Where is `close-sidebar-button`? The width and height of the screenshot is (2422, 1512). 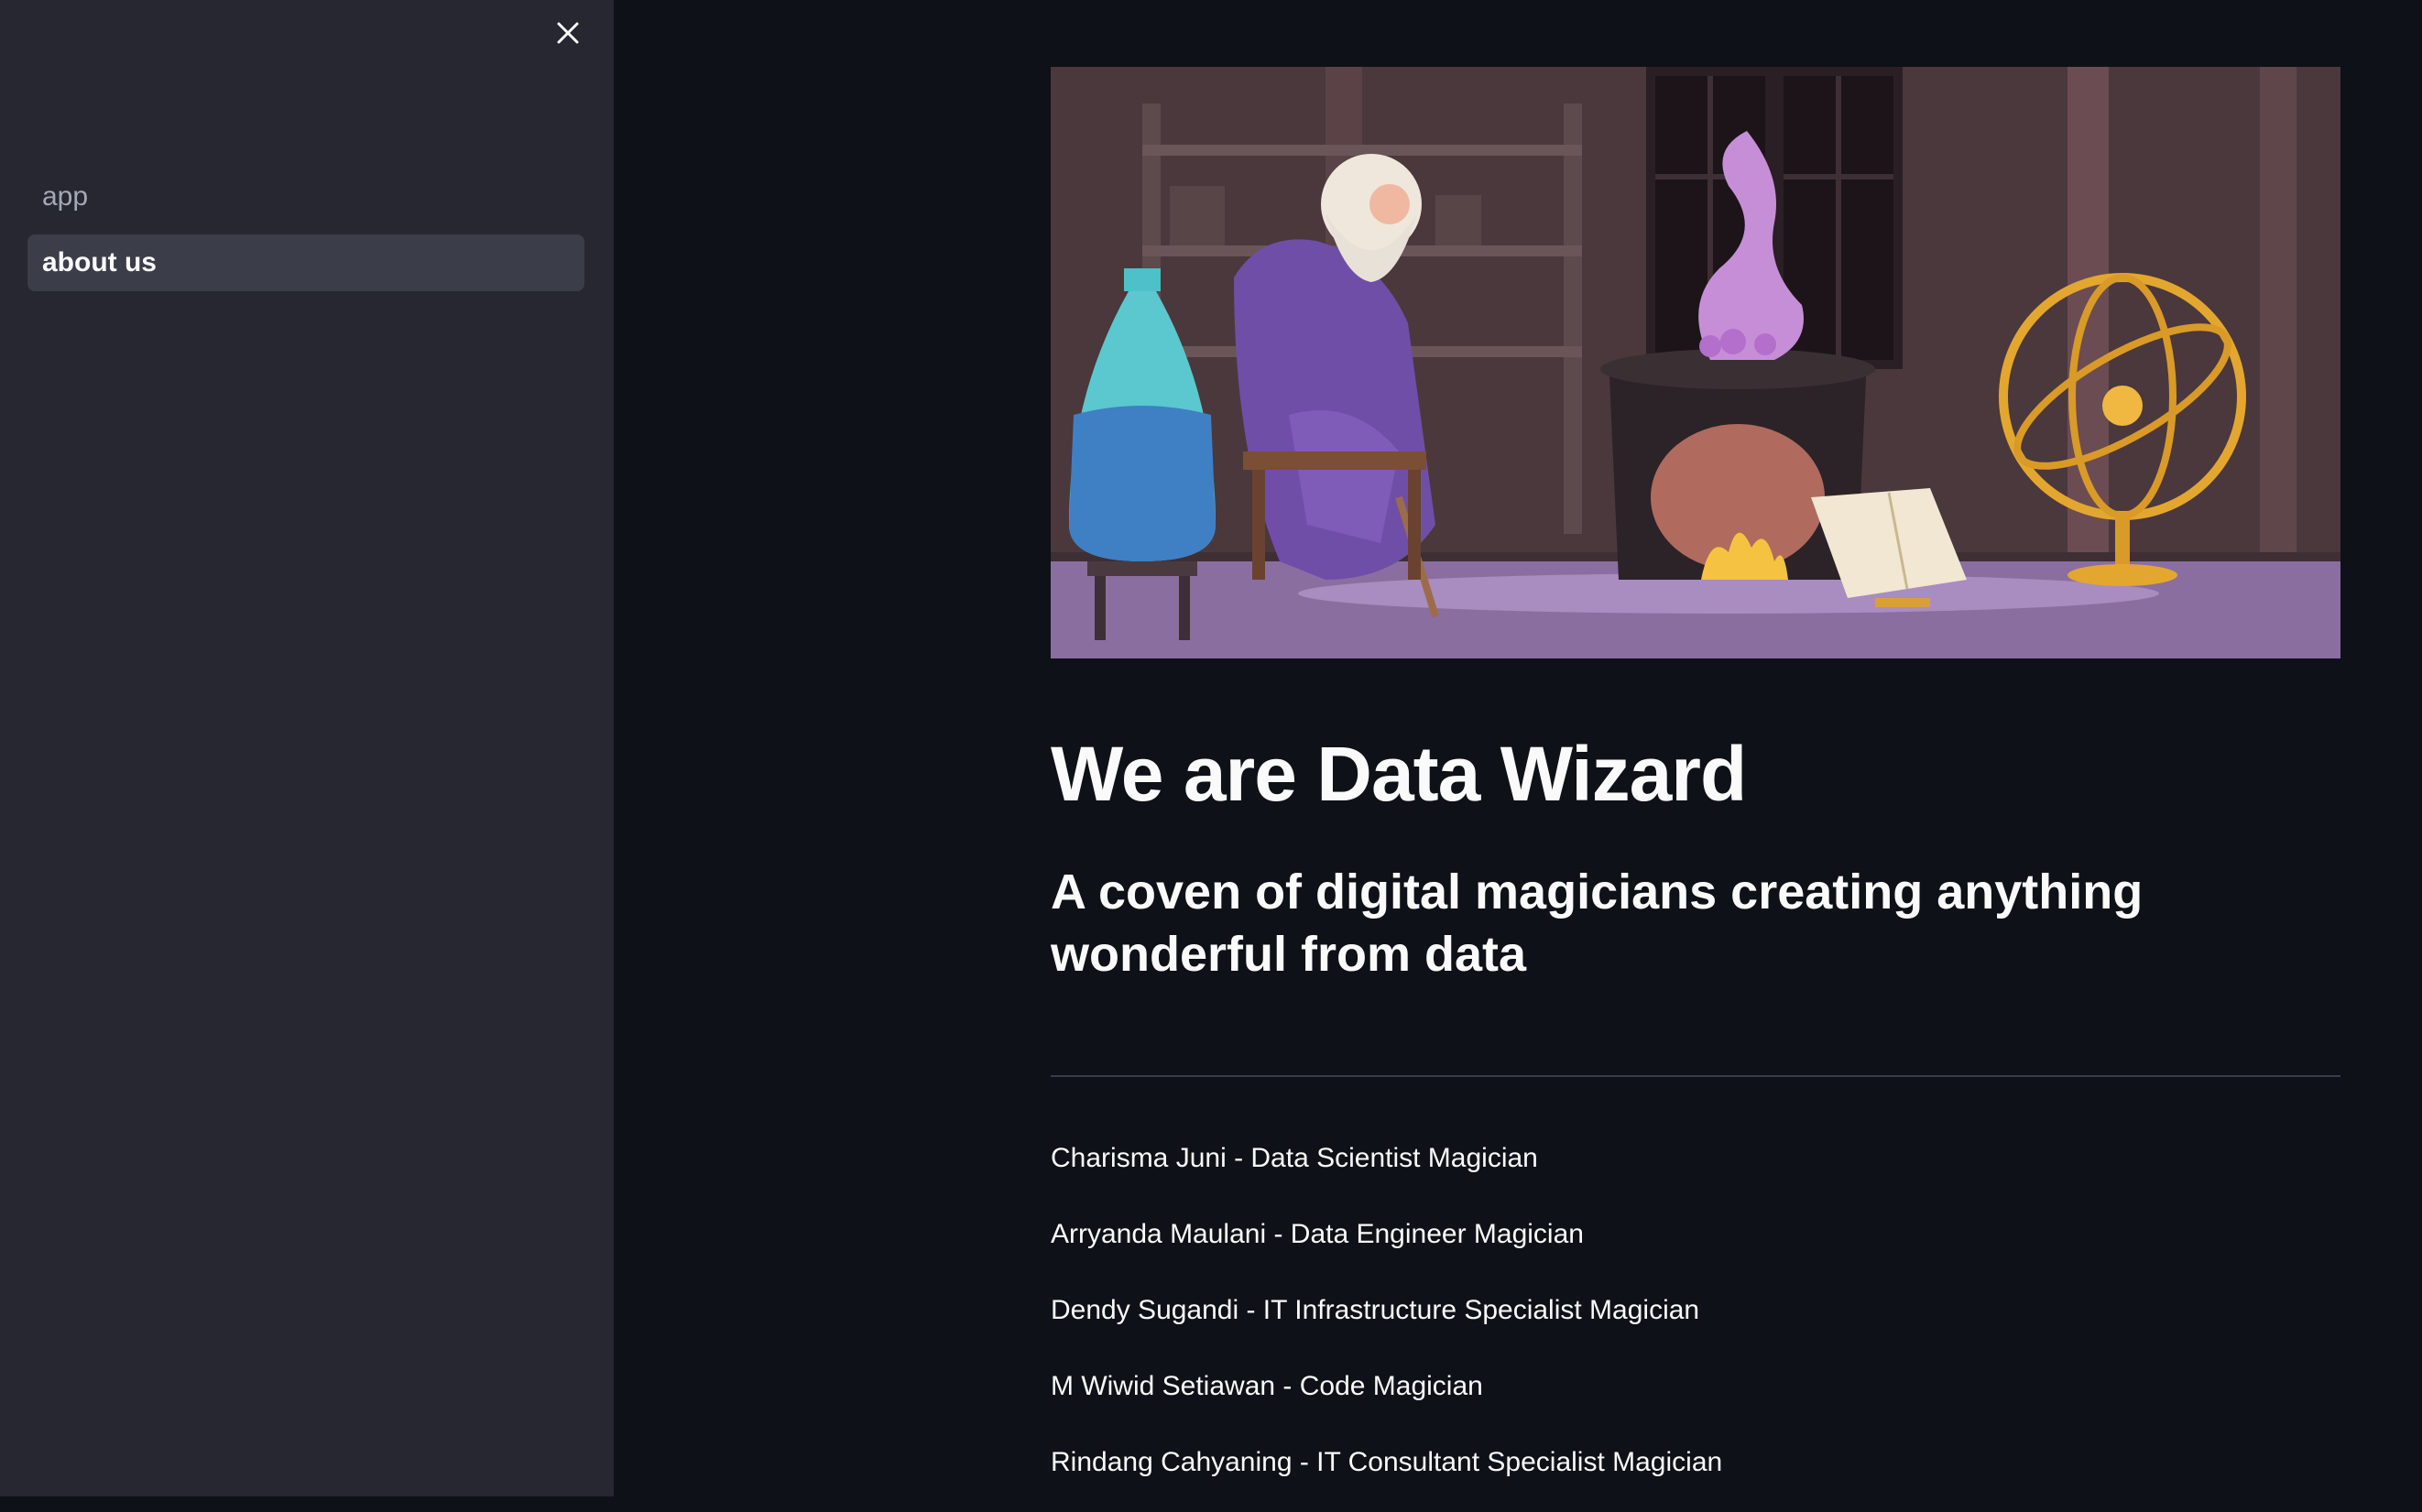 close-sidebar-button is located at coordinates (568, 33).